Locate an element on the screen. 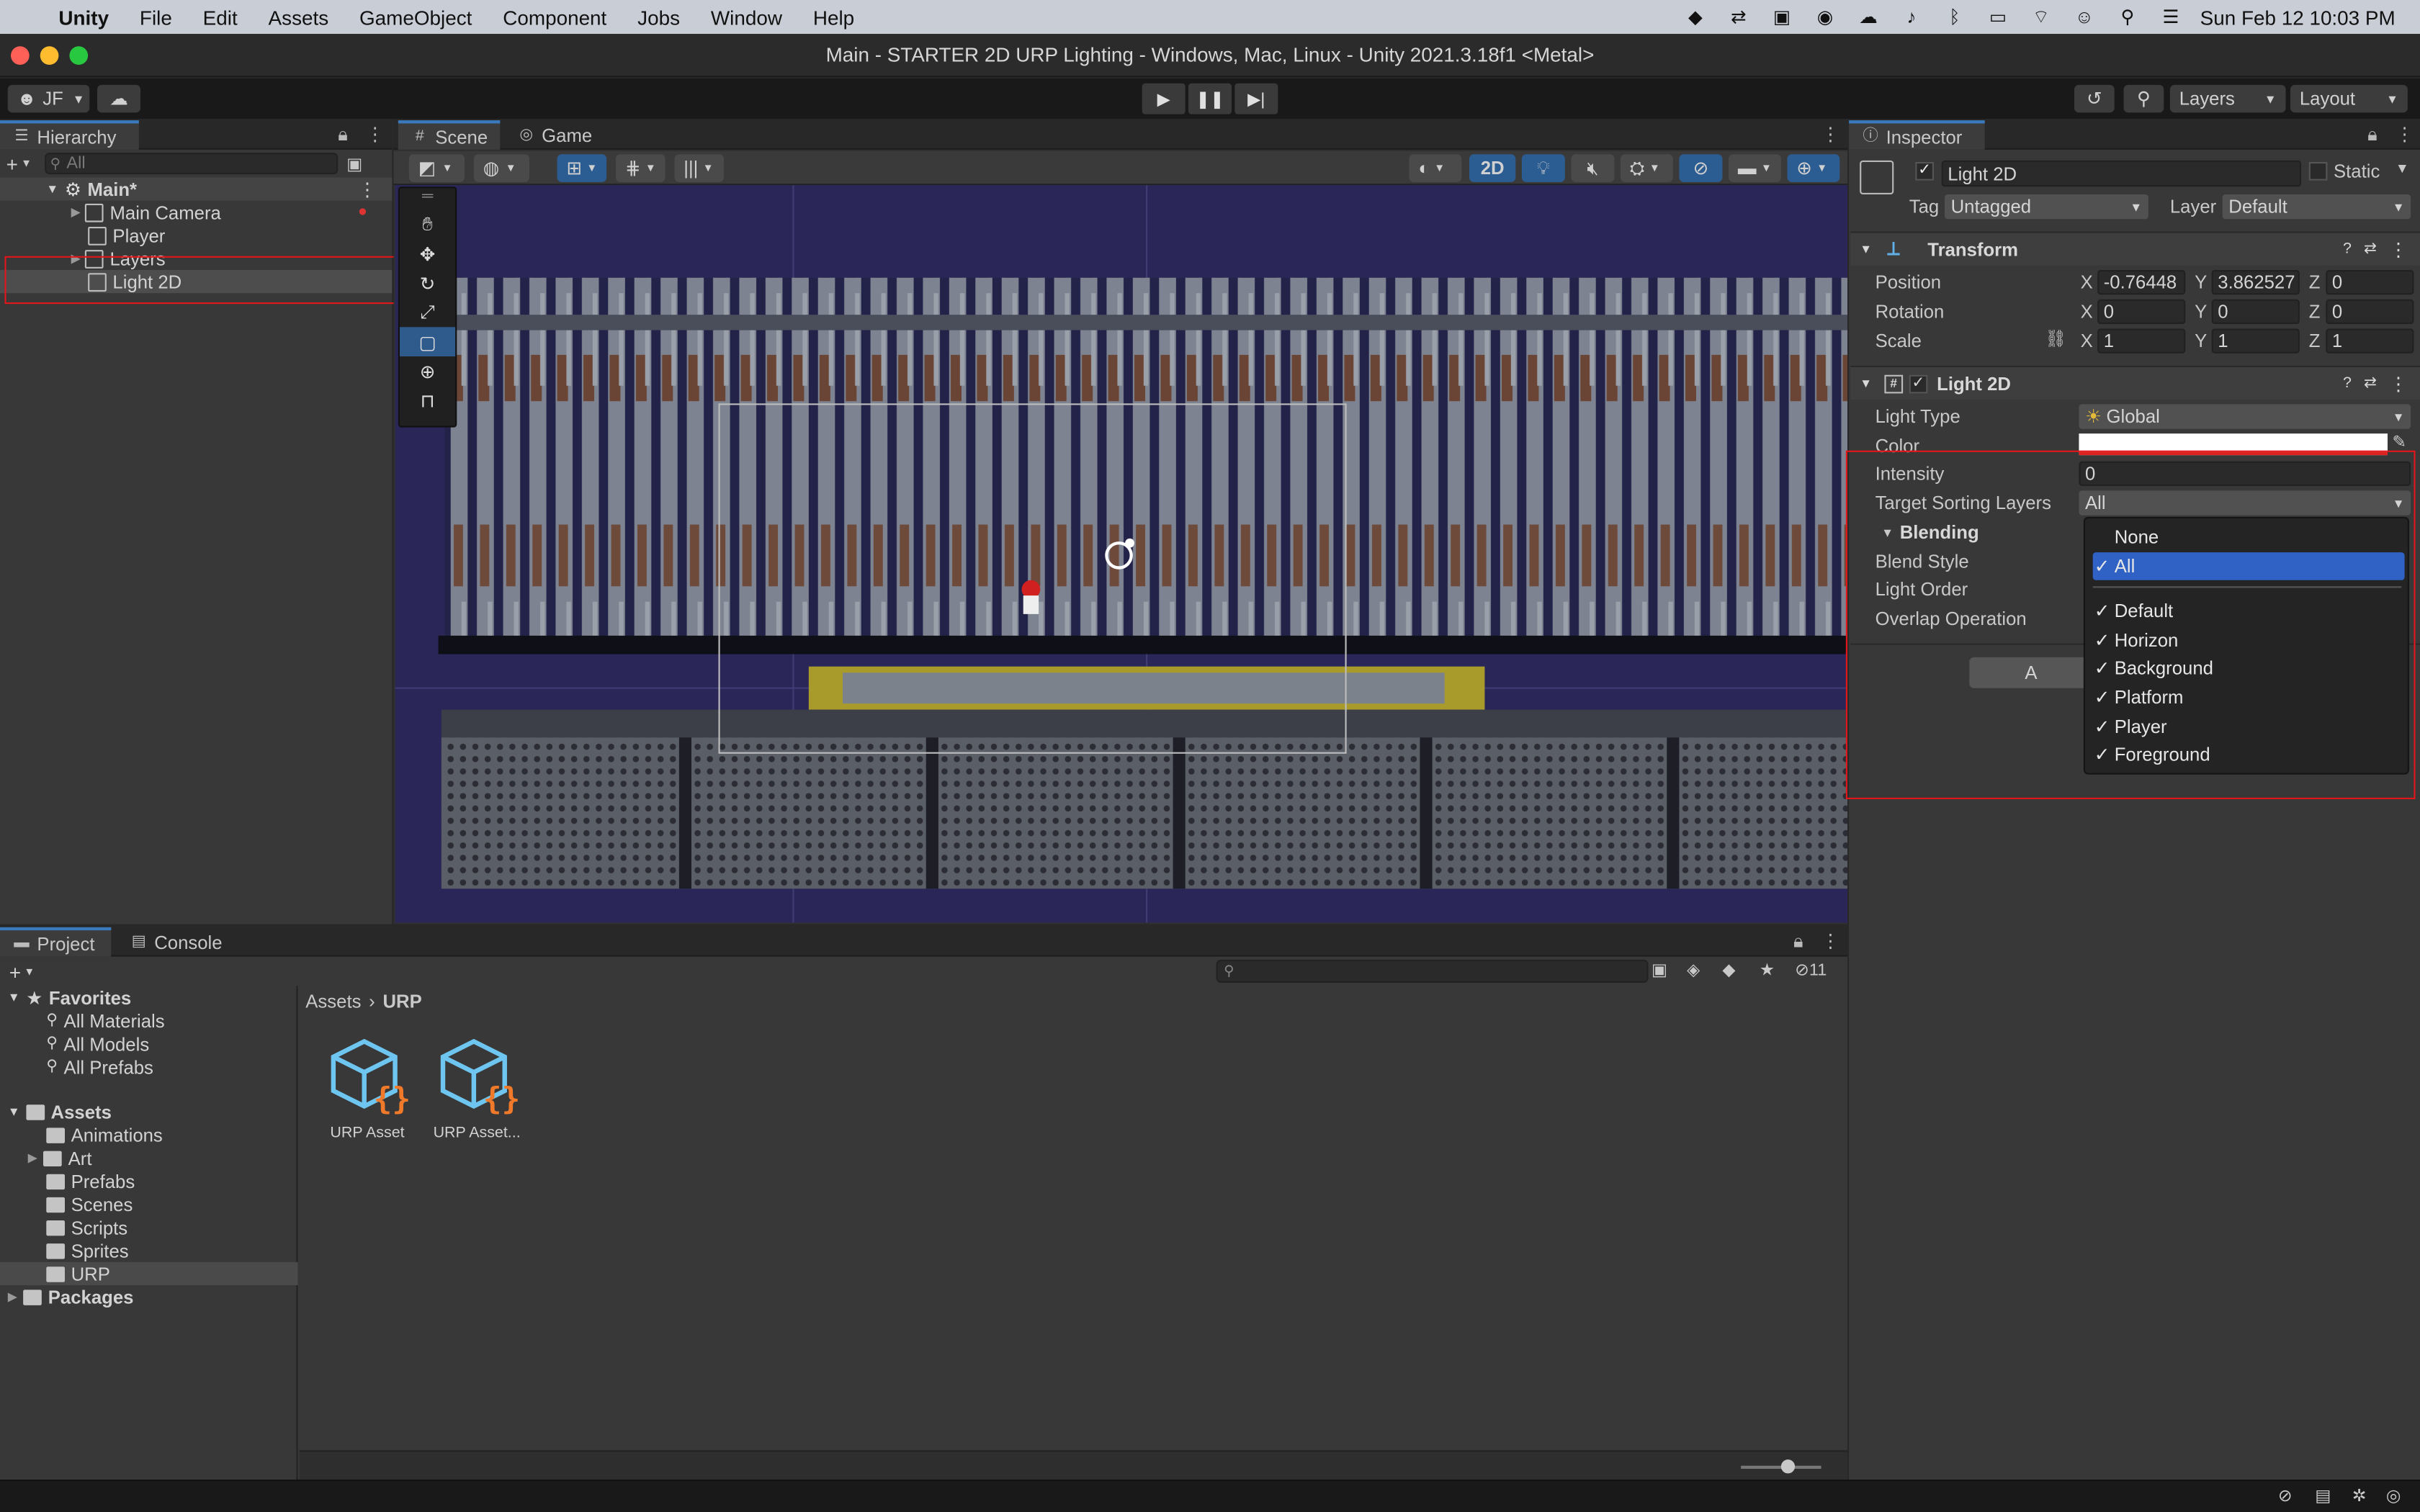 This screenshot has width=2420, height=1512. sync-tray-icon: ⇄ is located at coordinates (1739, 17).